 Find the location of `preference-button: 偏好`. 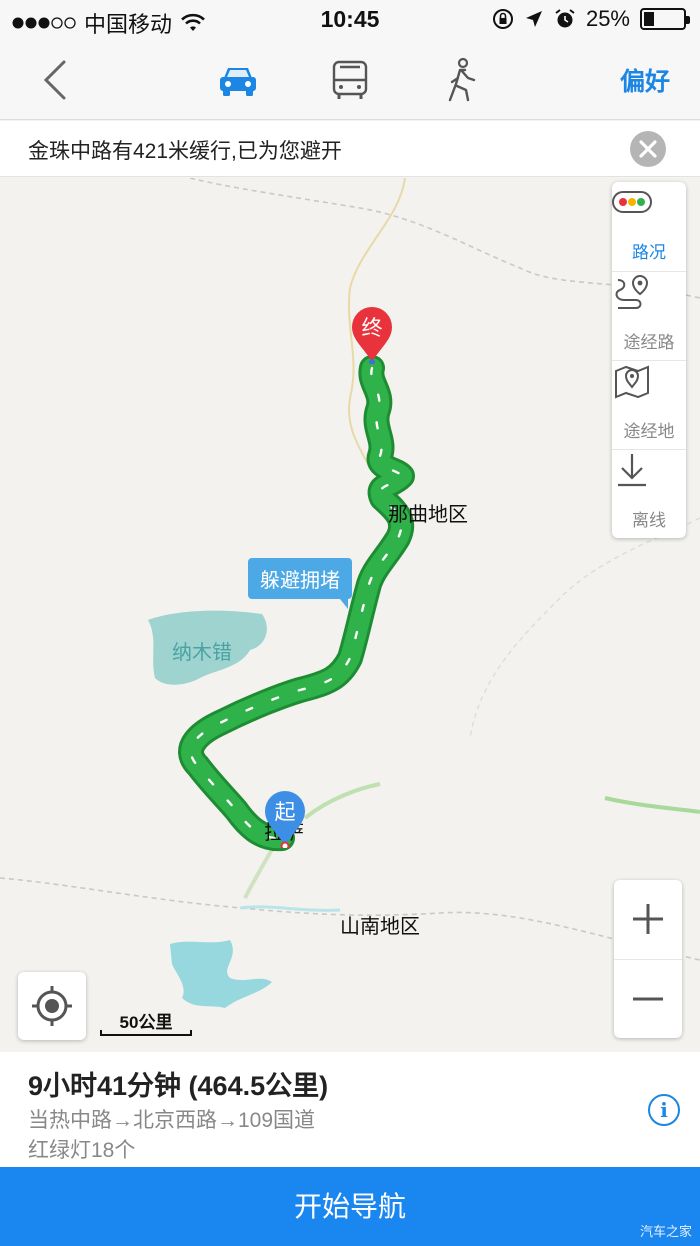

preference-button: 偏好 is located at coordinates (645, 80).